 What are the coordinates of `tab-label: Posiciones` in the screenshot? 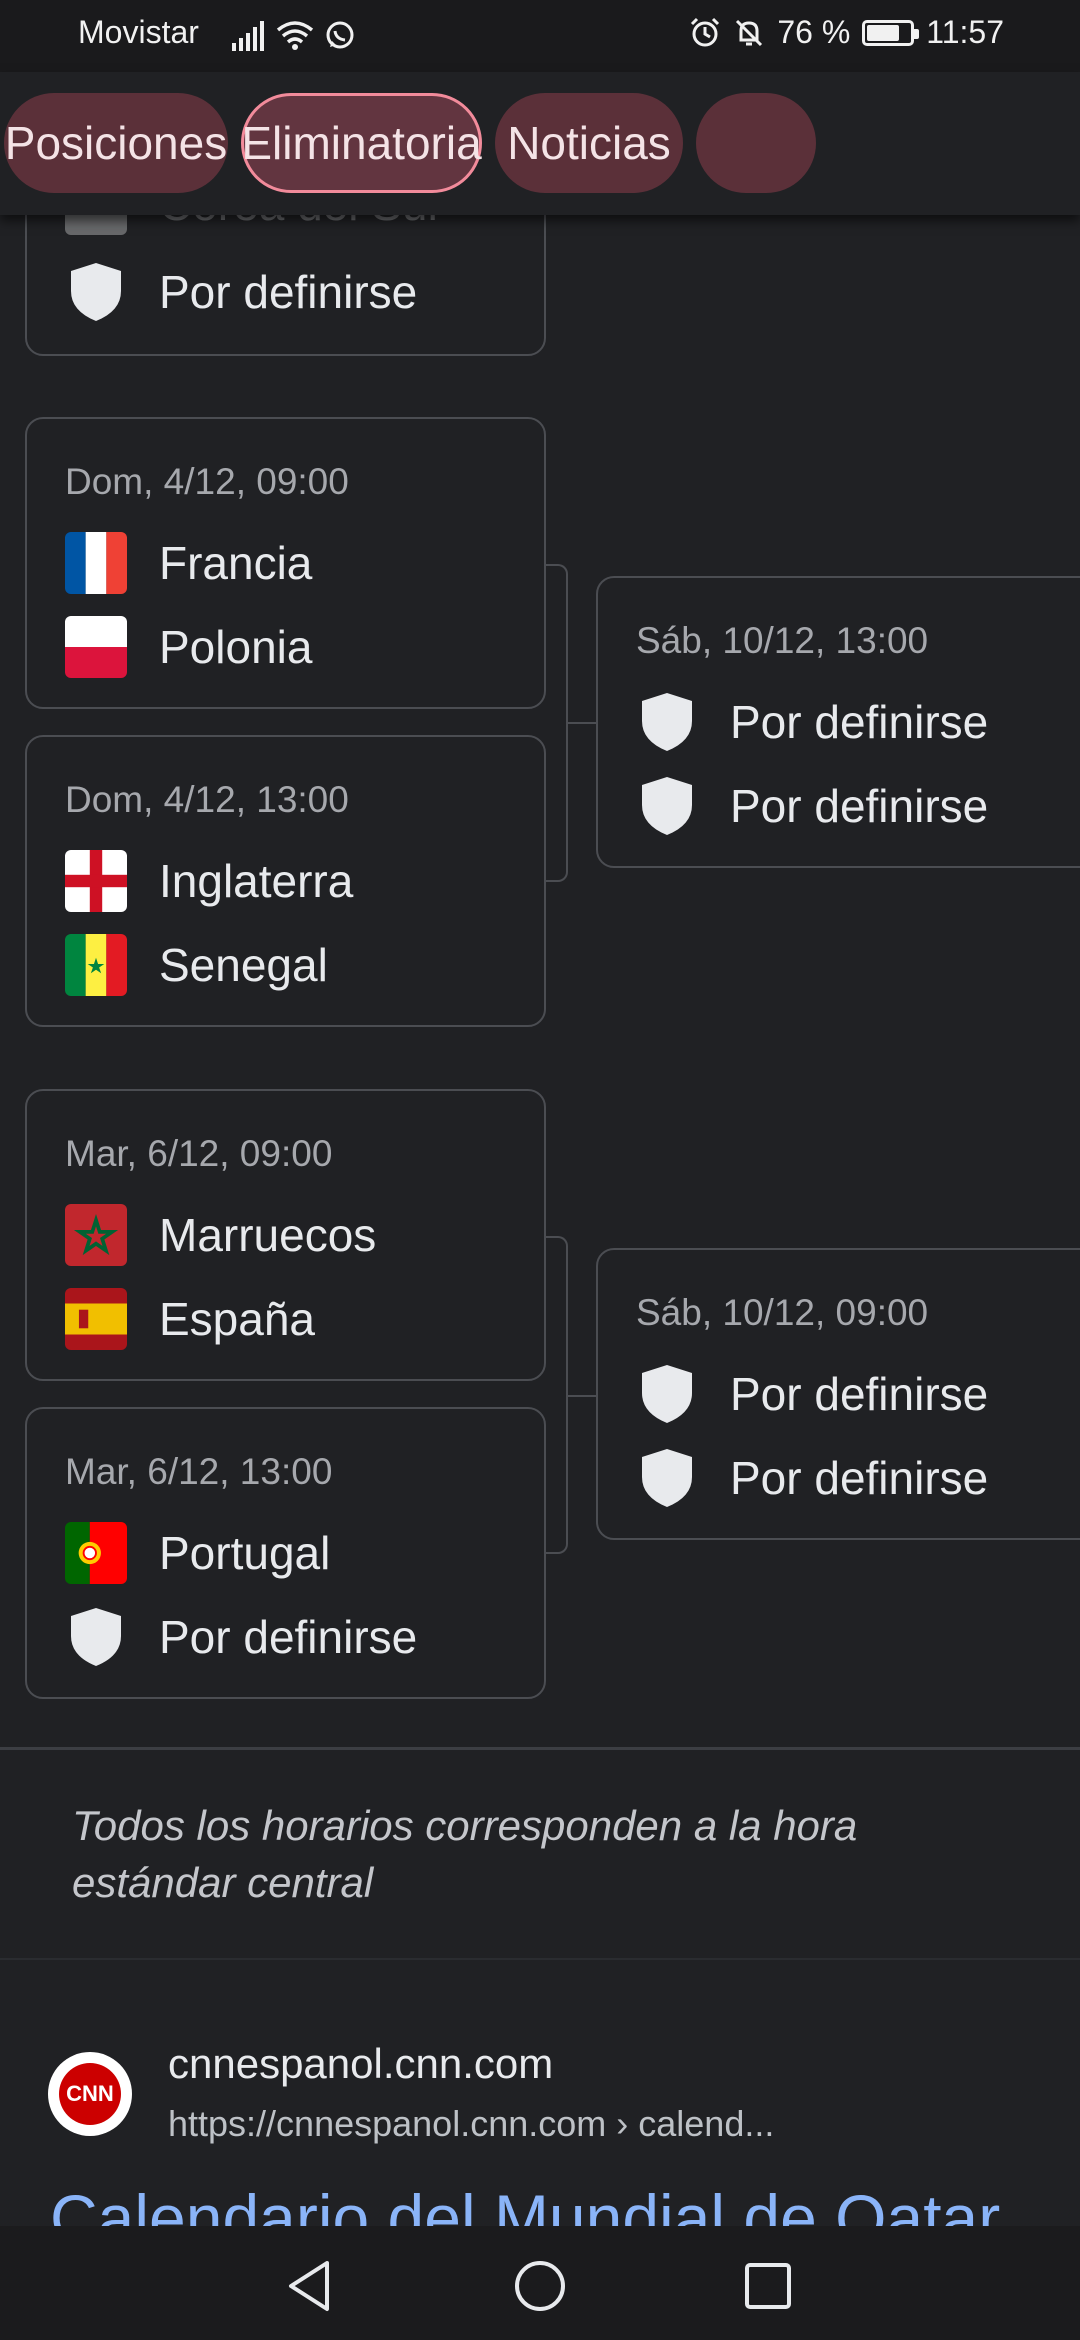 It's located at (116, 143).